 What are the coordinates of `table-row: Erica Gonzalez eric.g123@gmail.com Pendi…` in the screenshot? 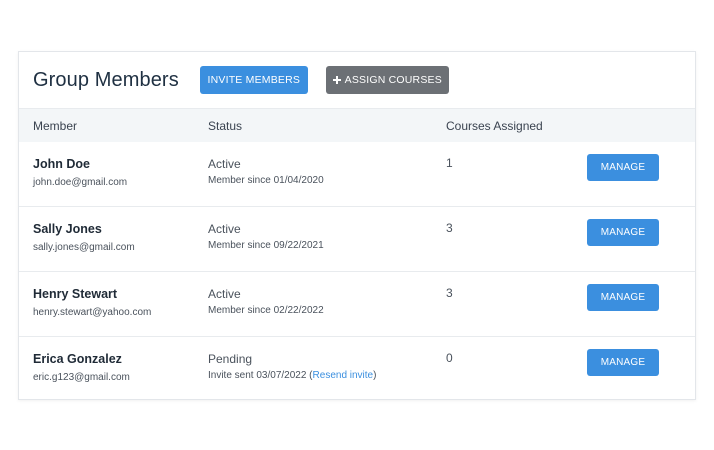 It's located at (357, 369).